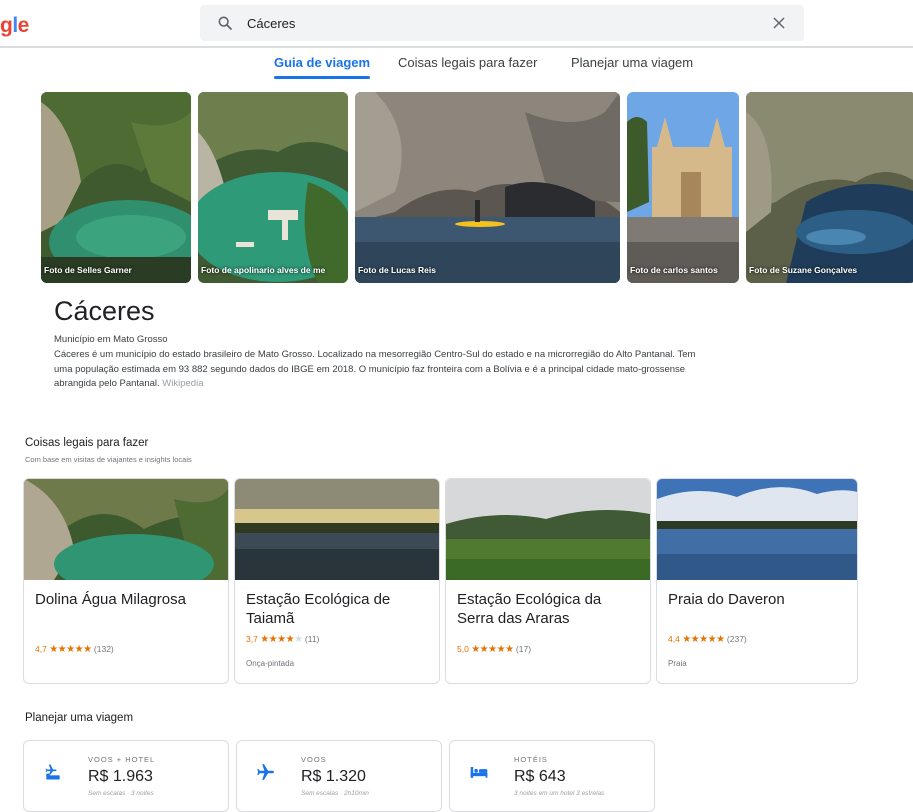 This screenshot has width=913, height=812. What do you see at coordinates (126, 581) in the screenshot?
I see `attraction-card-dolina: Dolina Água Milagrosa 4,7 ★★★★★ (132)` at bounding box center [126, 581].